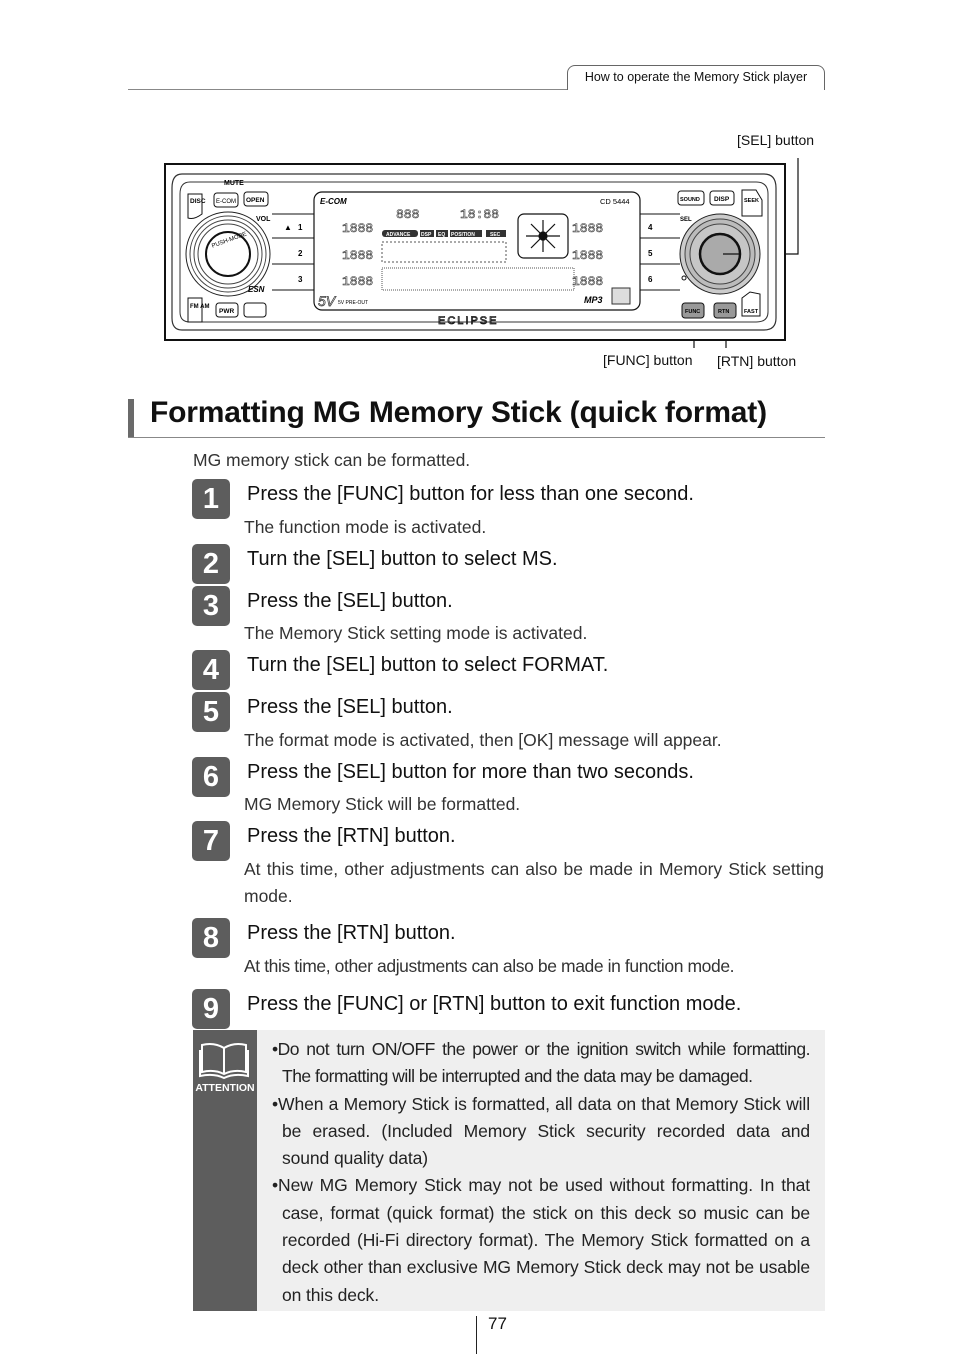  Describe the element at coordinates (426, 235) in the screenshot. I see `display-tag-dsp: DSP` at that location.